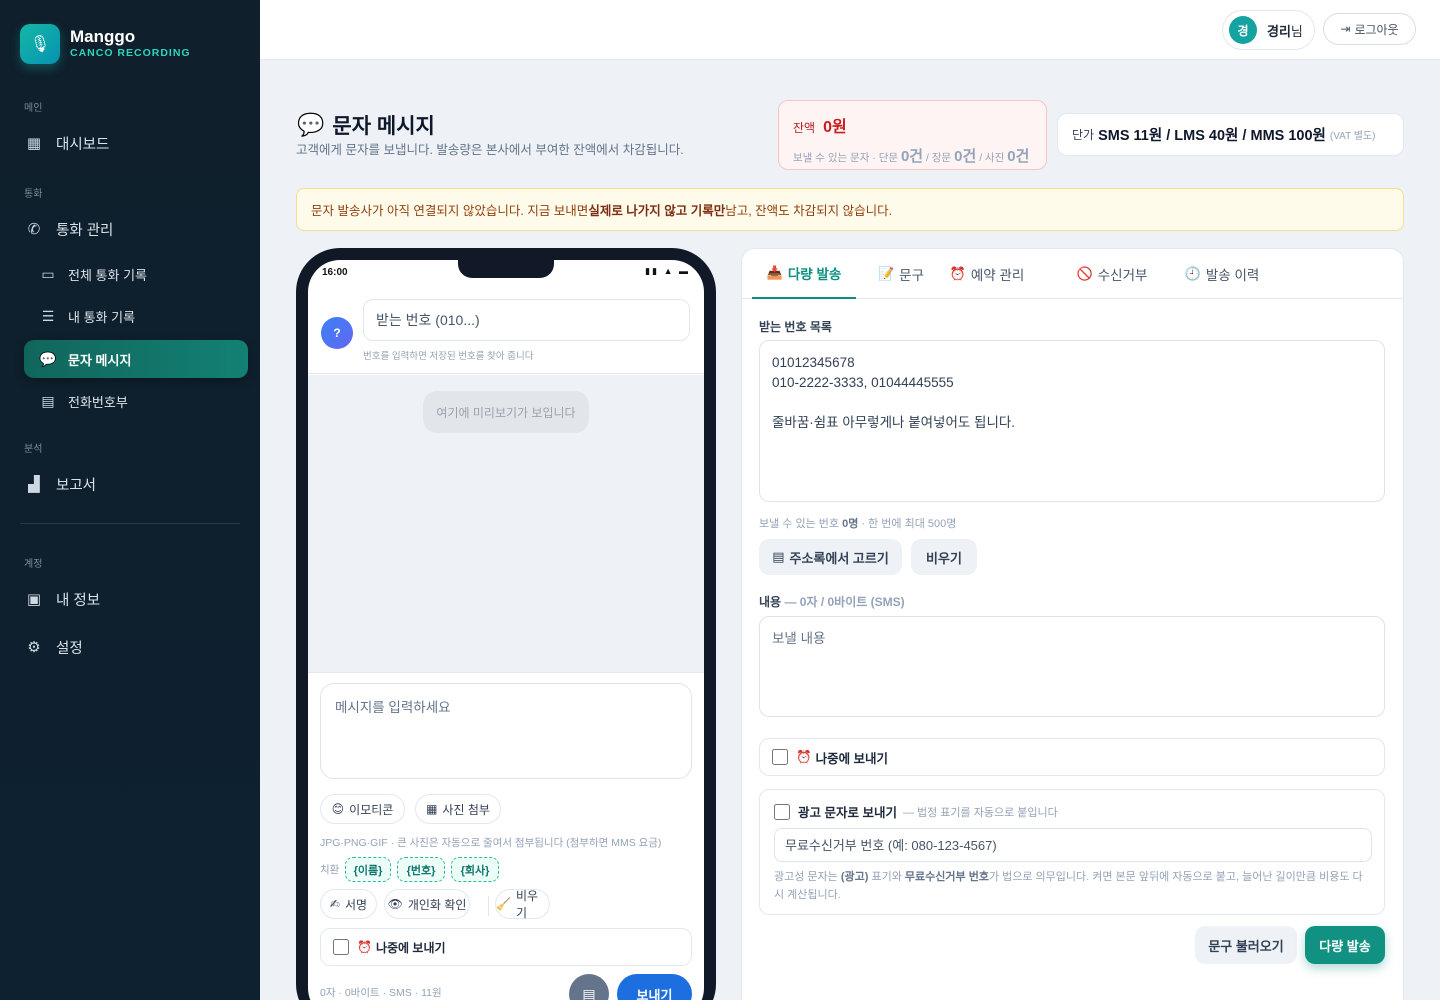 This screenshot has width=1440, height=1000. Describe the element at coordinates (944, 557) in the screenshot. I see `clear-numbers-button: 비우기` at that location.